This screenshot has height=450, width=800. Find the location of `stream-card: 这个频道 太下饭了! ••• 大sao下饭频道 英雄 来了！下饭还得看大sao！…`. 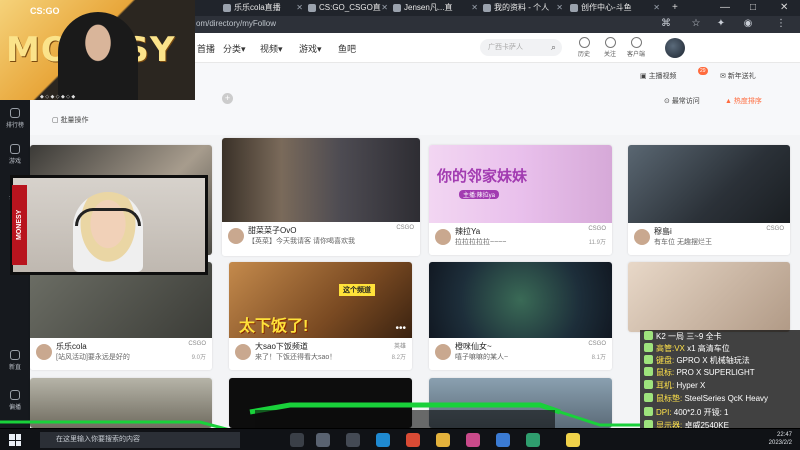

stream-card: 这个频道 太下饭了! ••• 大sao下饭频道 英雄 来了！下饭还得看大sao！… is located at coordinates (320, 316).